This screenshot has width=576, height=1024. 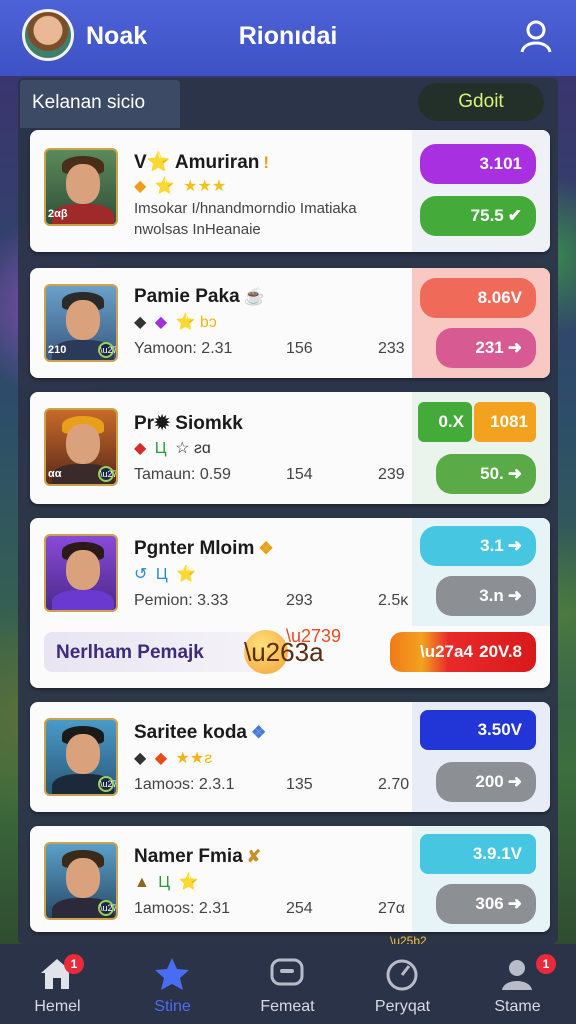 I want to click on star-icon, so click(x=172, y=974).